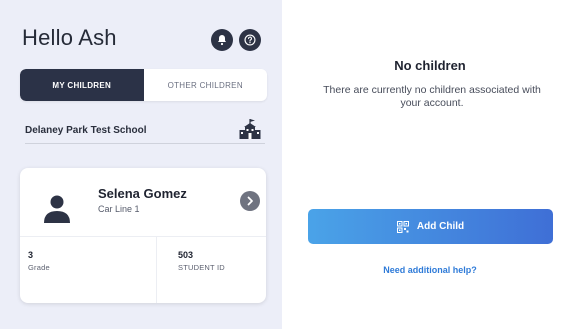 The height and width of the screenshot is (329, 564). What do you see at coordinates (440, 226) in the screenshot?
I see `add-child-label: Add Child` at bounding box center [440, 226].